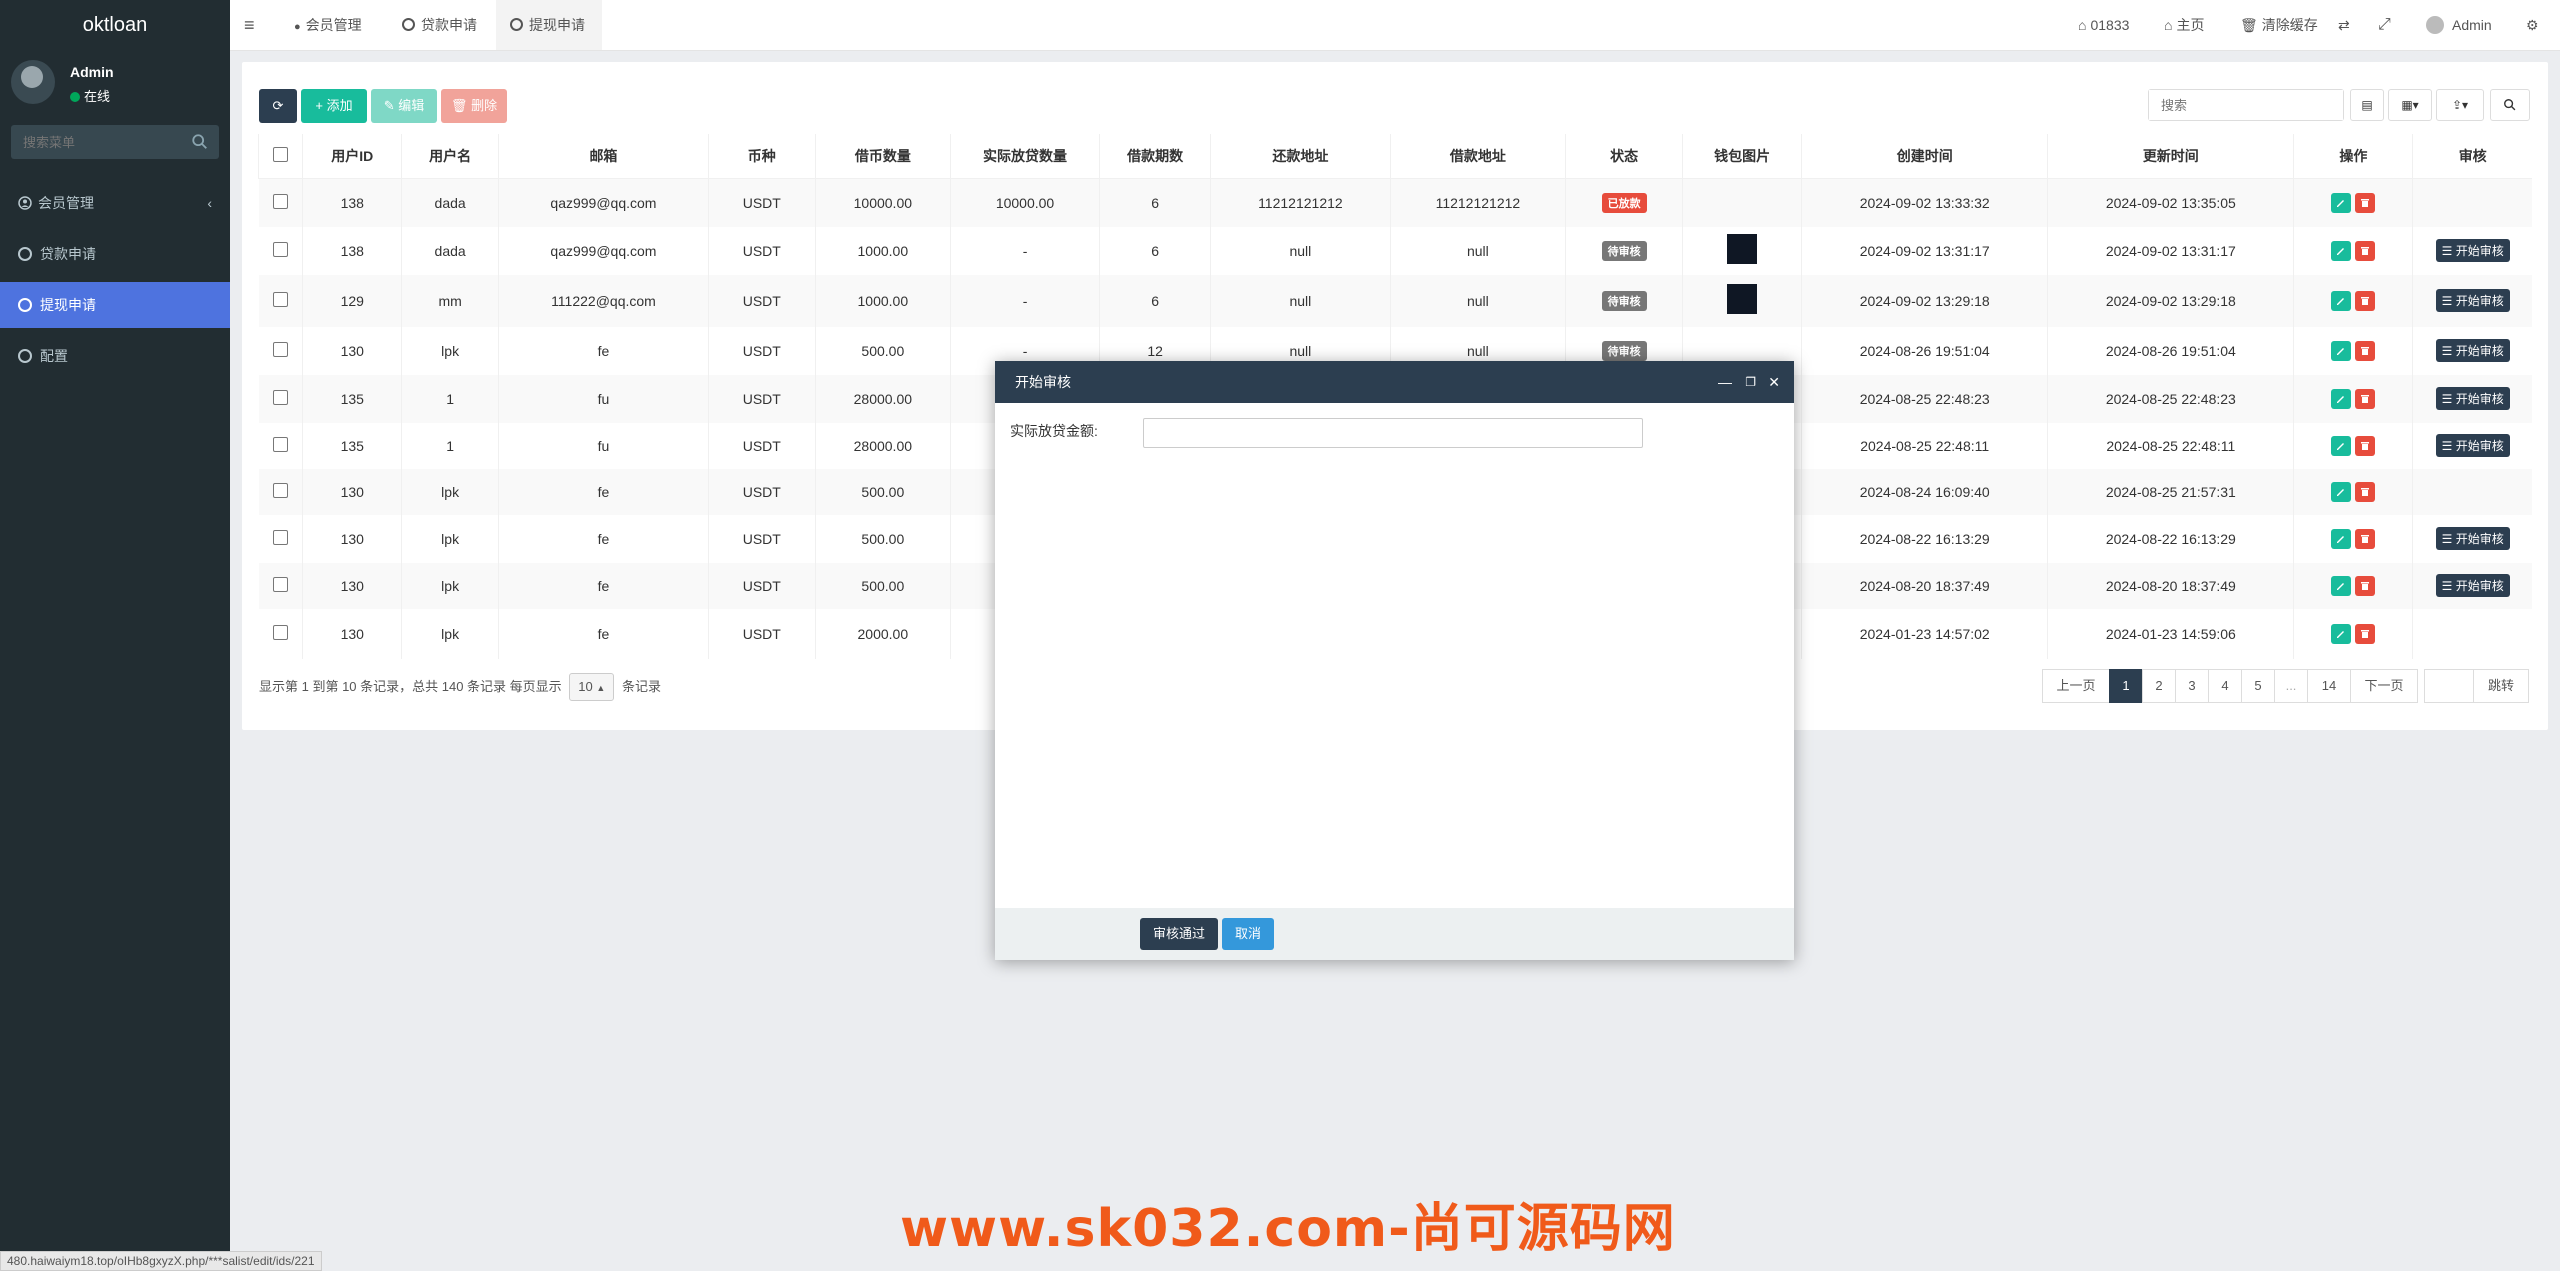  What do you see at coordinates (115, 305) in the screenshot?
I see `sidebar-item-withdrawals: 提现申请` at bounding box center [115, 305].